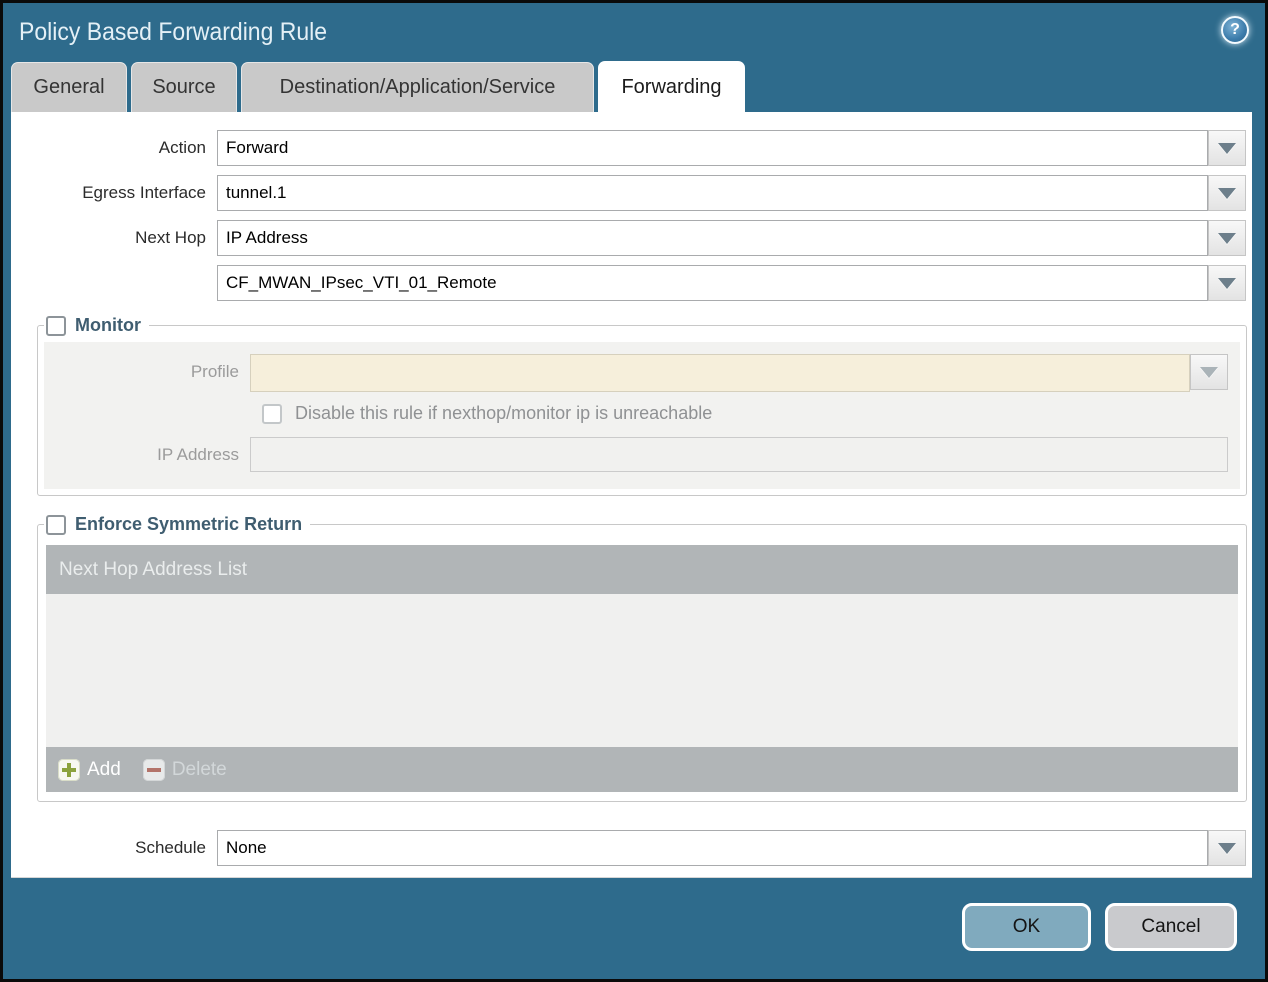 This screenshot has height=982, width=1268. I want to click on dialog-titlebar: Policy Based Forwarding Rule ?, so click(634, 32).